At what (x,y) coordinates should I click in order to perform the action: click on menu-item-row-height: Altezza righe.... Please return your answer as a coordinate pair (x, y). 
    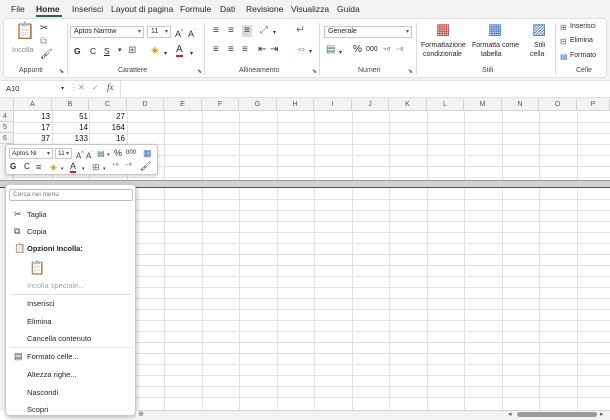
    Looking at the image, I should click on (52, 374).